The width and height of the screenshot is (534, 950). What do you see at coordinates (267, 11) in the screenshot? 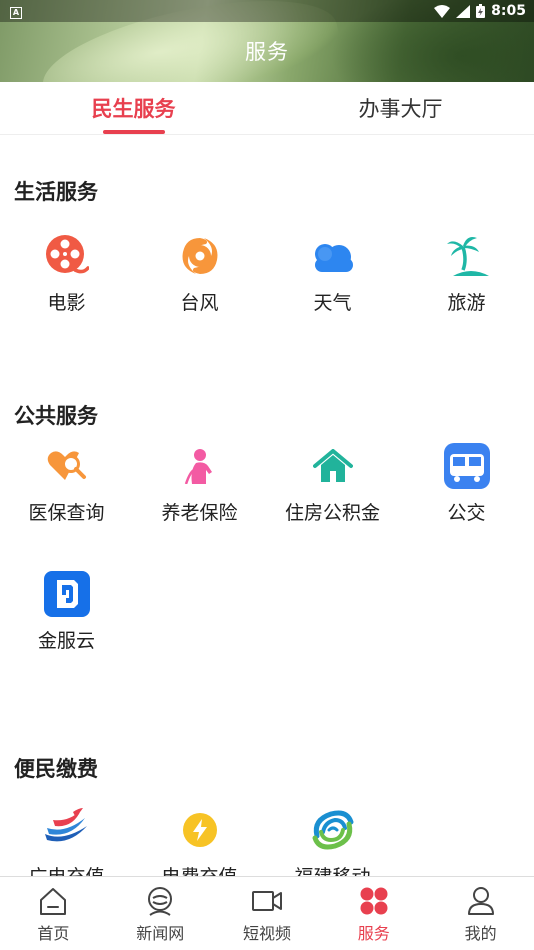
I see `status-bar: A 8:05` at bounding box center [267, 11].